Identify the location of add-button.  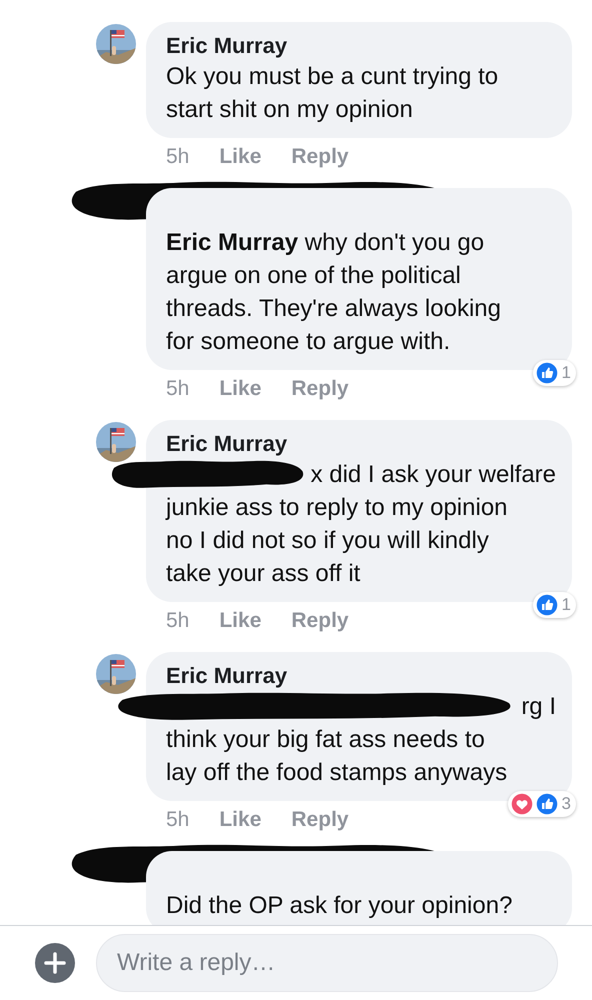
(55, 963).